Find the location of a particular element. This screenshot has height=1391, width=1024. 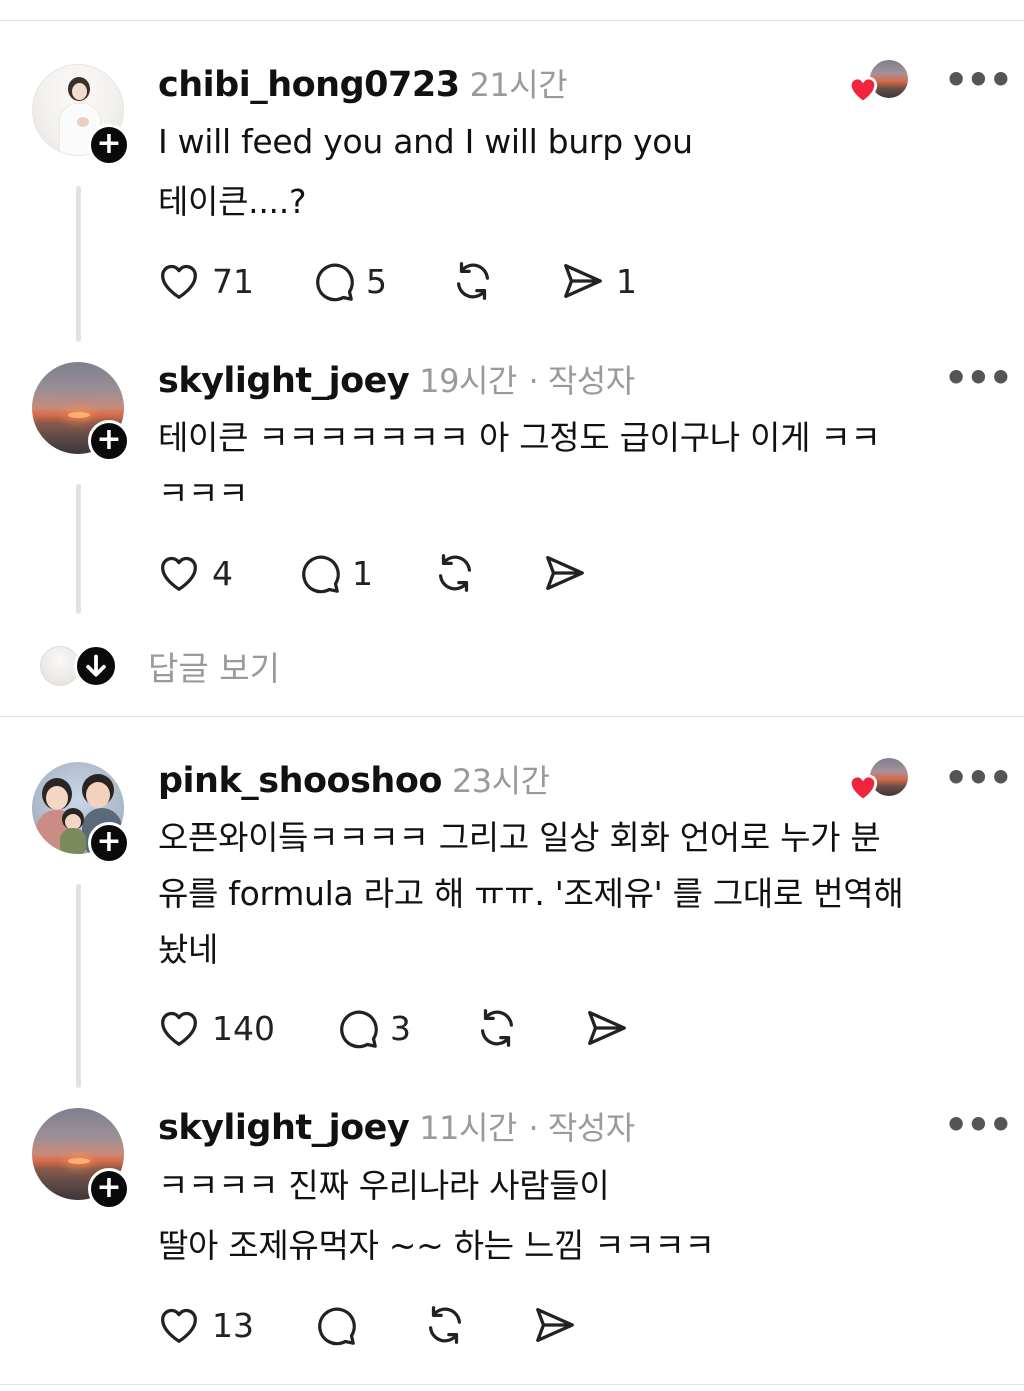

reply-button is located at coordinates (335, 1325).